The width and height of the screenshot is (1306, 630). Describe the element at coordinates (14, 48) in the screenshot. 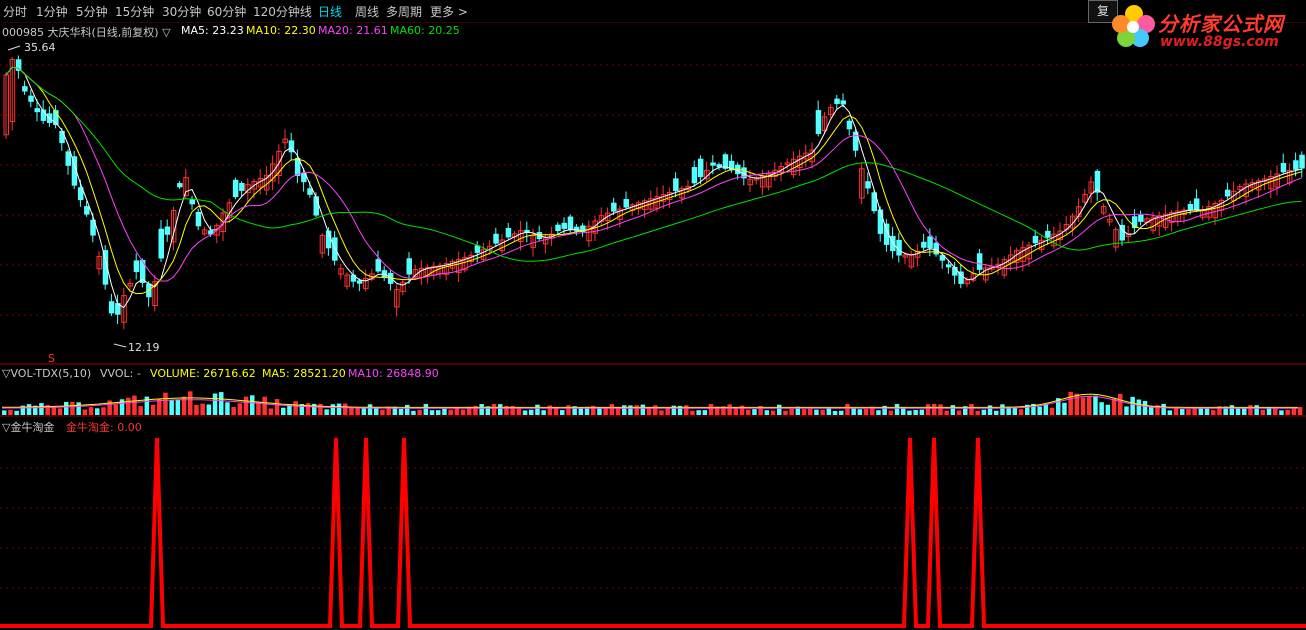

I see `high-pointer` at that location.